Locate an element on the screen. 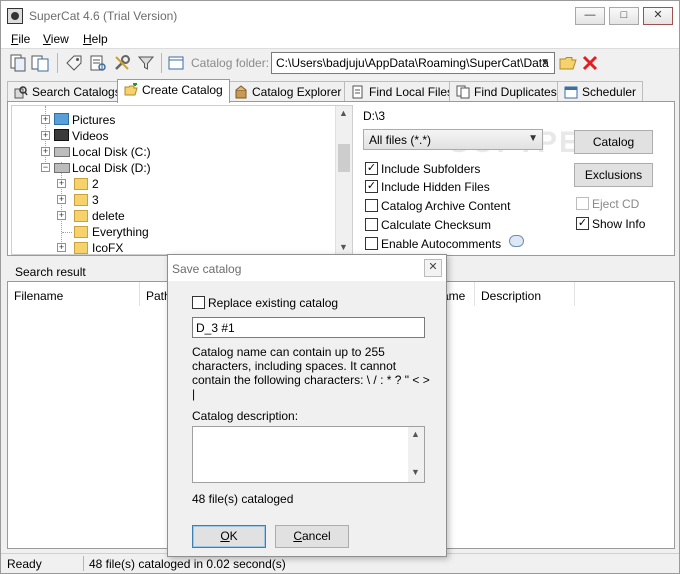 Image resolution: width=680 pixels, height=574 pixels. show-info-checkbox: ✓ is located at coordinates (582, 223).